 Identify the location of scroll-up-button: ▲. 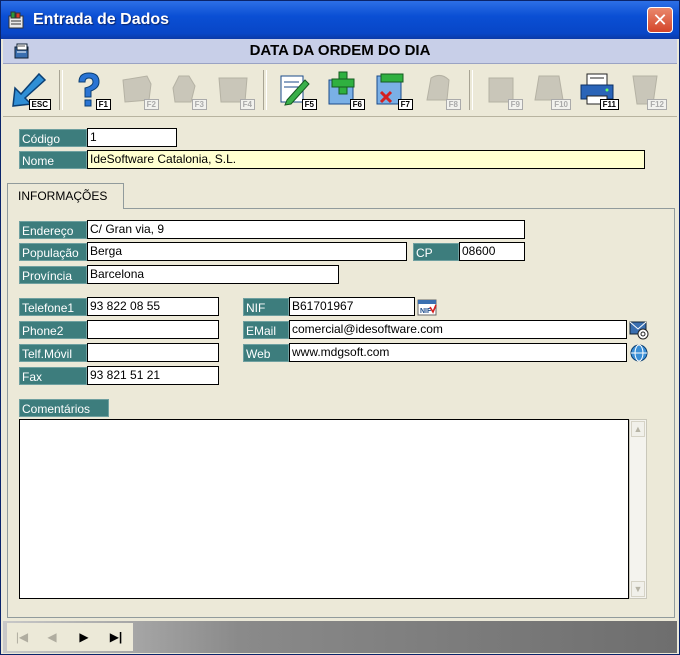
(638, 429).